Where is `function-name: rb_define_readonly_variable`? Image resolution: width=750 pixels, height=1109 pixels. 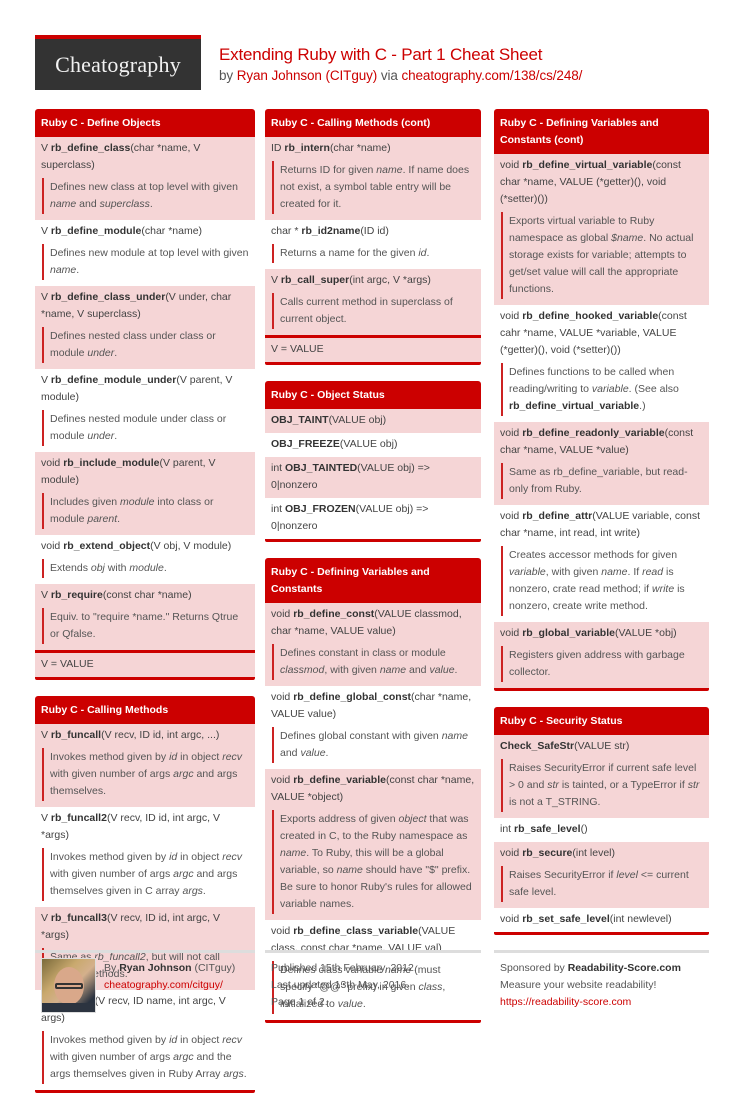 function-name: rb_define_readonly_variable is located at coordinates (593, 433).